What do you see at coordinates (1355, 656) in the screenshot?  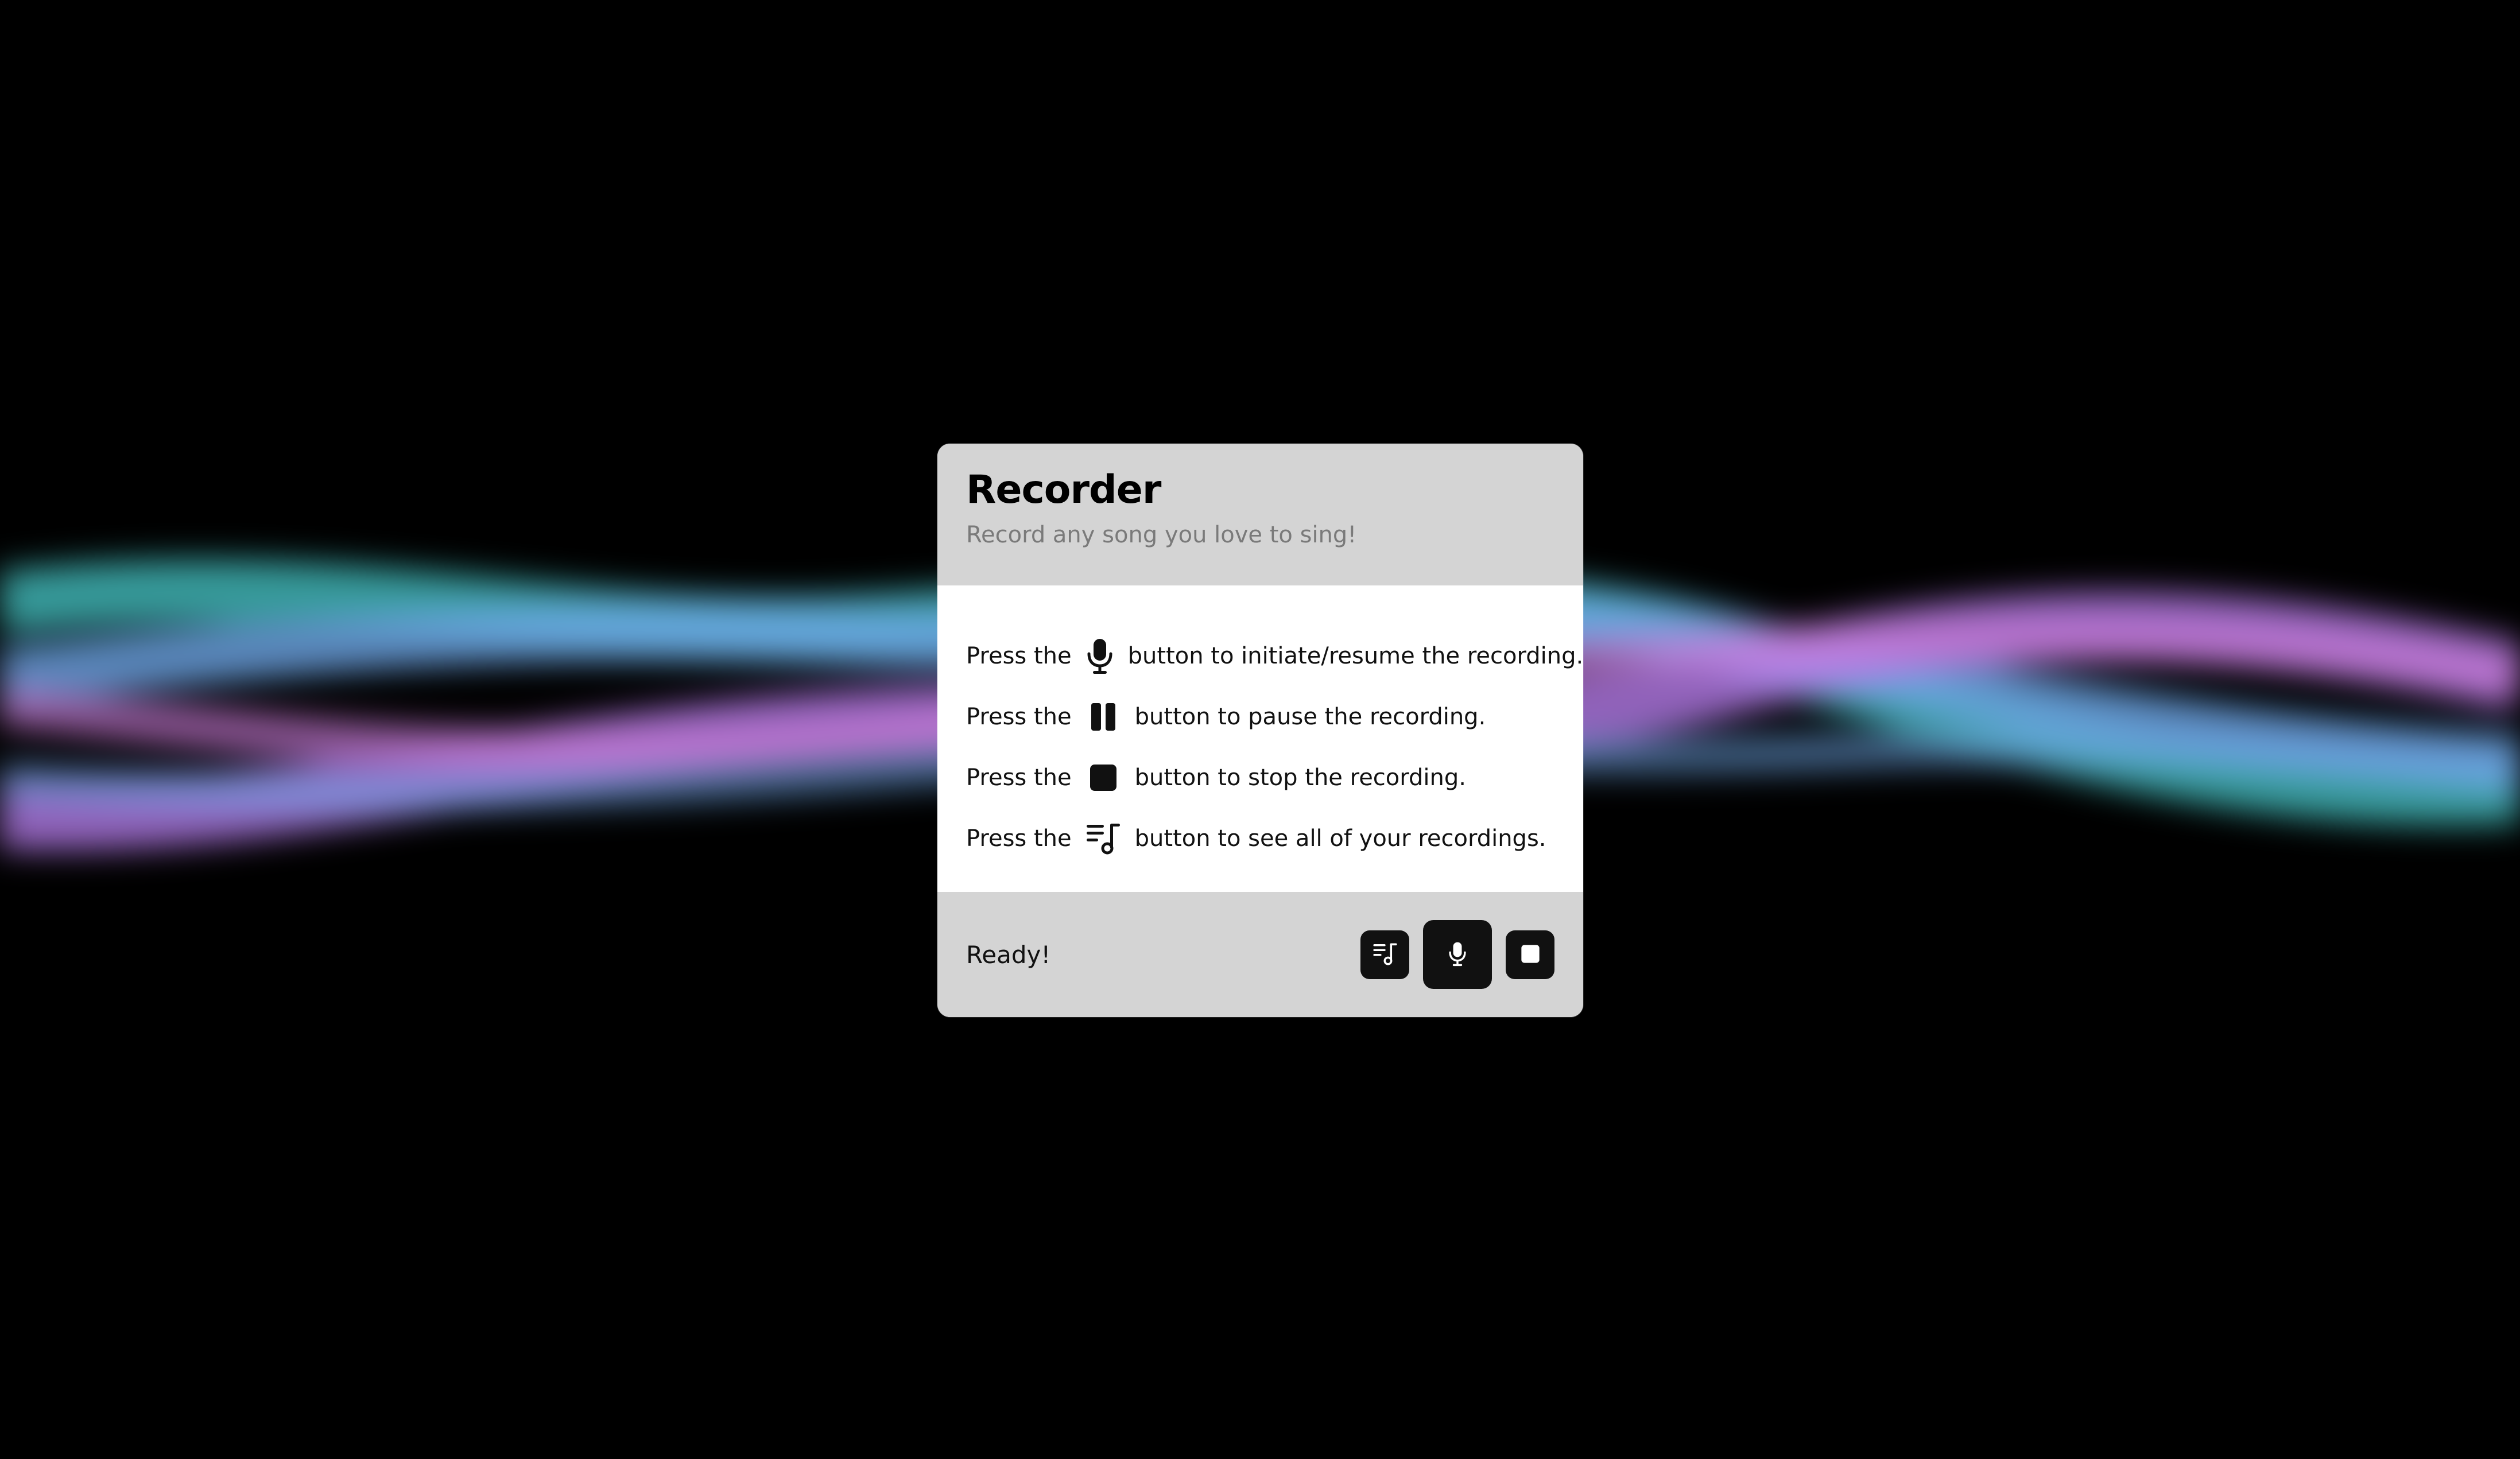 I see `instruction-suffix: button to initiate/resume the recording.` at bounding box center [1355, 656].